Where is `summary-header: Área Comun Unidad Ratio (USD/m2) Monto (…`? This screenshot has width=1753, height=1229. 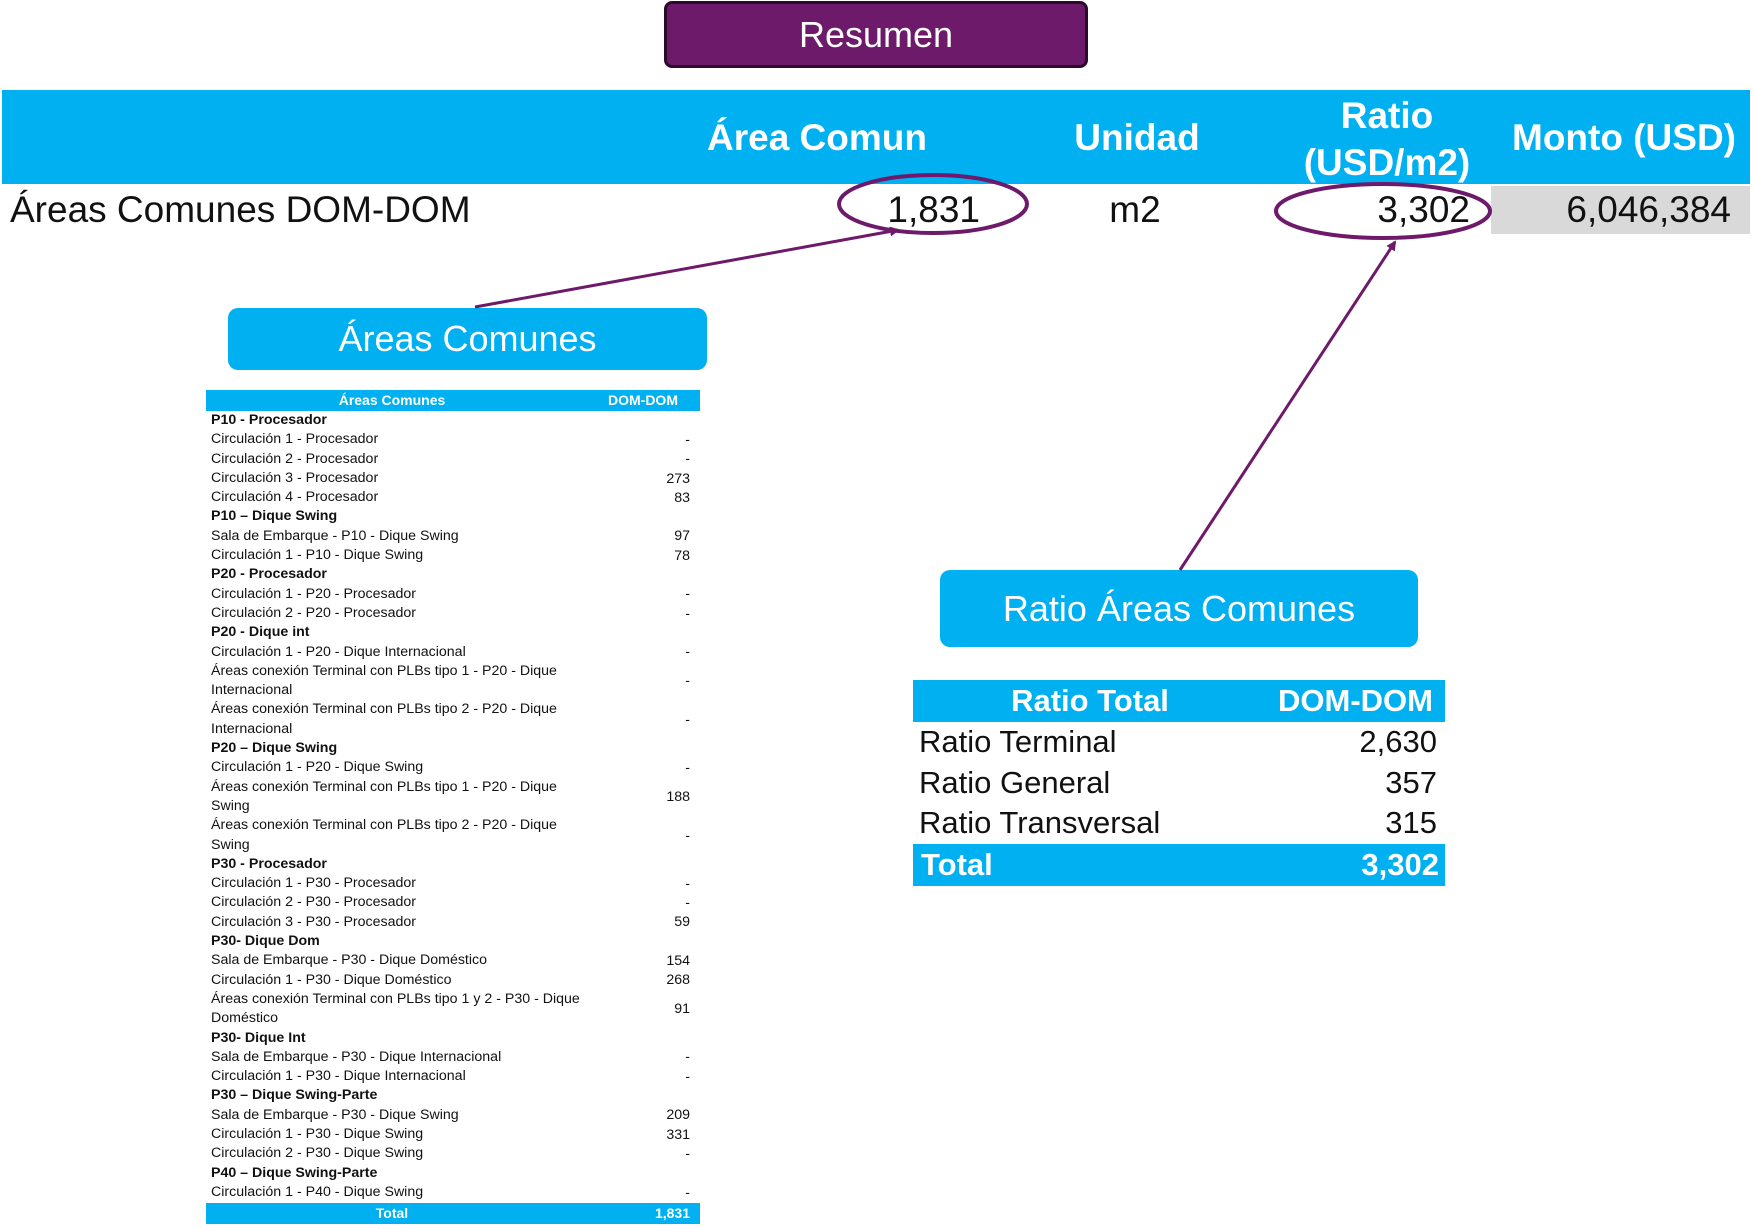
summary-header: Área Comun Unidad Ratio (USD/m2) Monto (… is located at coordinates (876, 137).